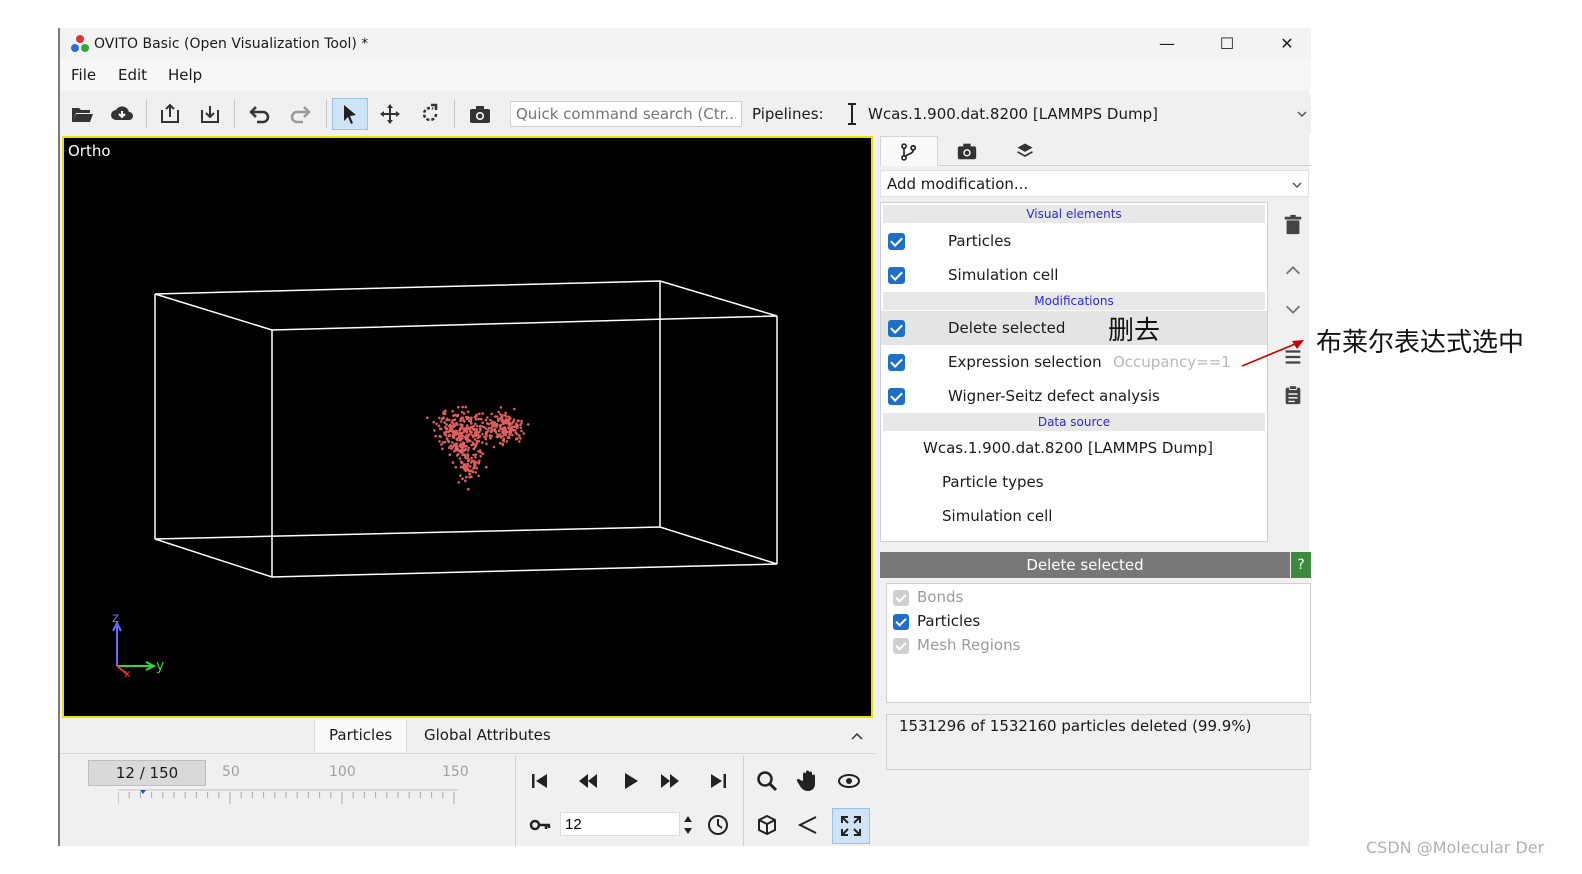  What do you see at coordinates (487, 736) in the screenshot?
I see `tab-global-attributes: Global Attributes` at bounding box center [487, 736].